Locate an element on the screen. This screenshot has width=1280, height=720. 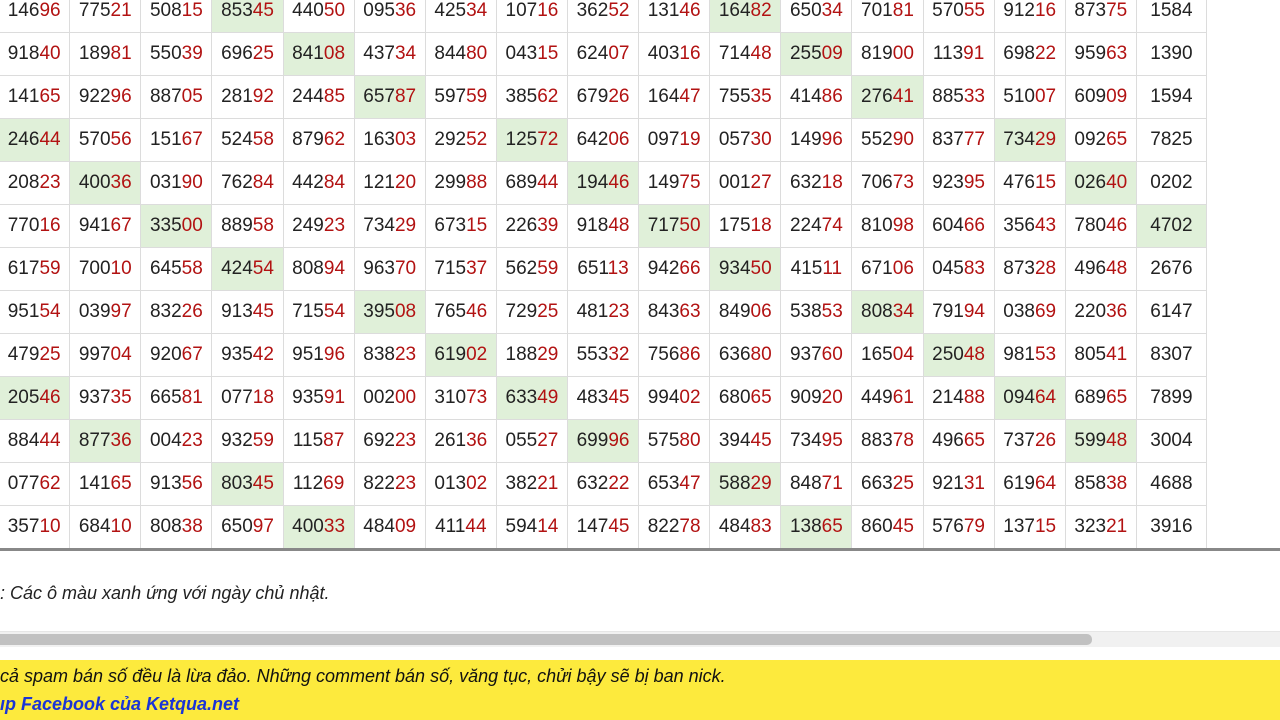
result-cell-sunday: 13865 is located at coordinates (816, 527).